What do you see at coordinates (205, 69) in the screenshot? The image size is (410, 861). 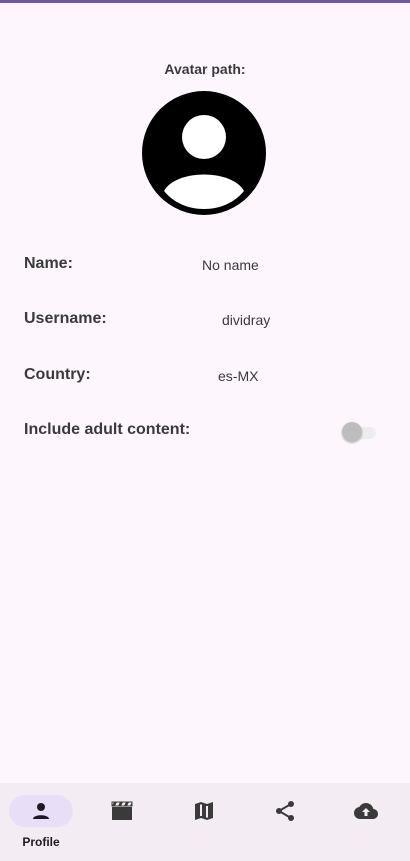 I see `avatar-path-label: Avatar path:` at bounding box center [205, 69].